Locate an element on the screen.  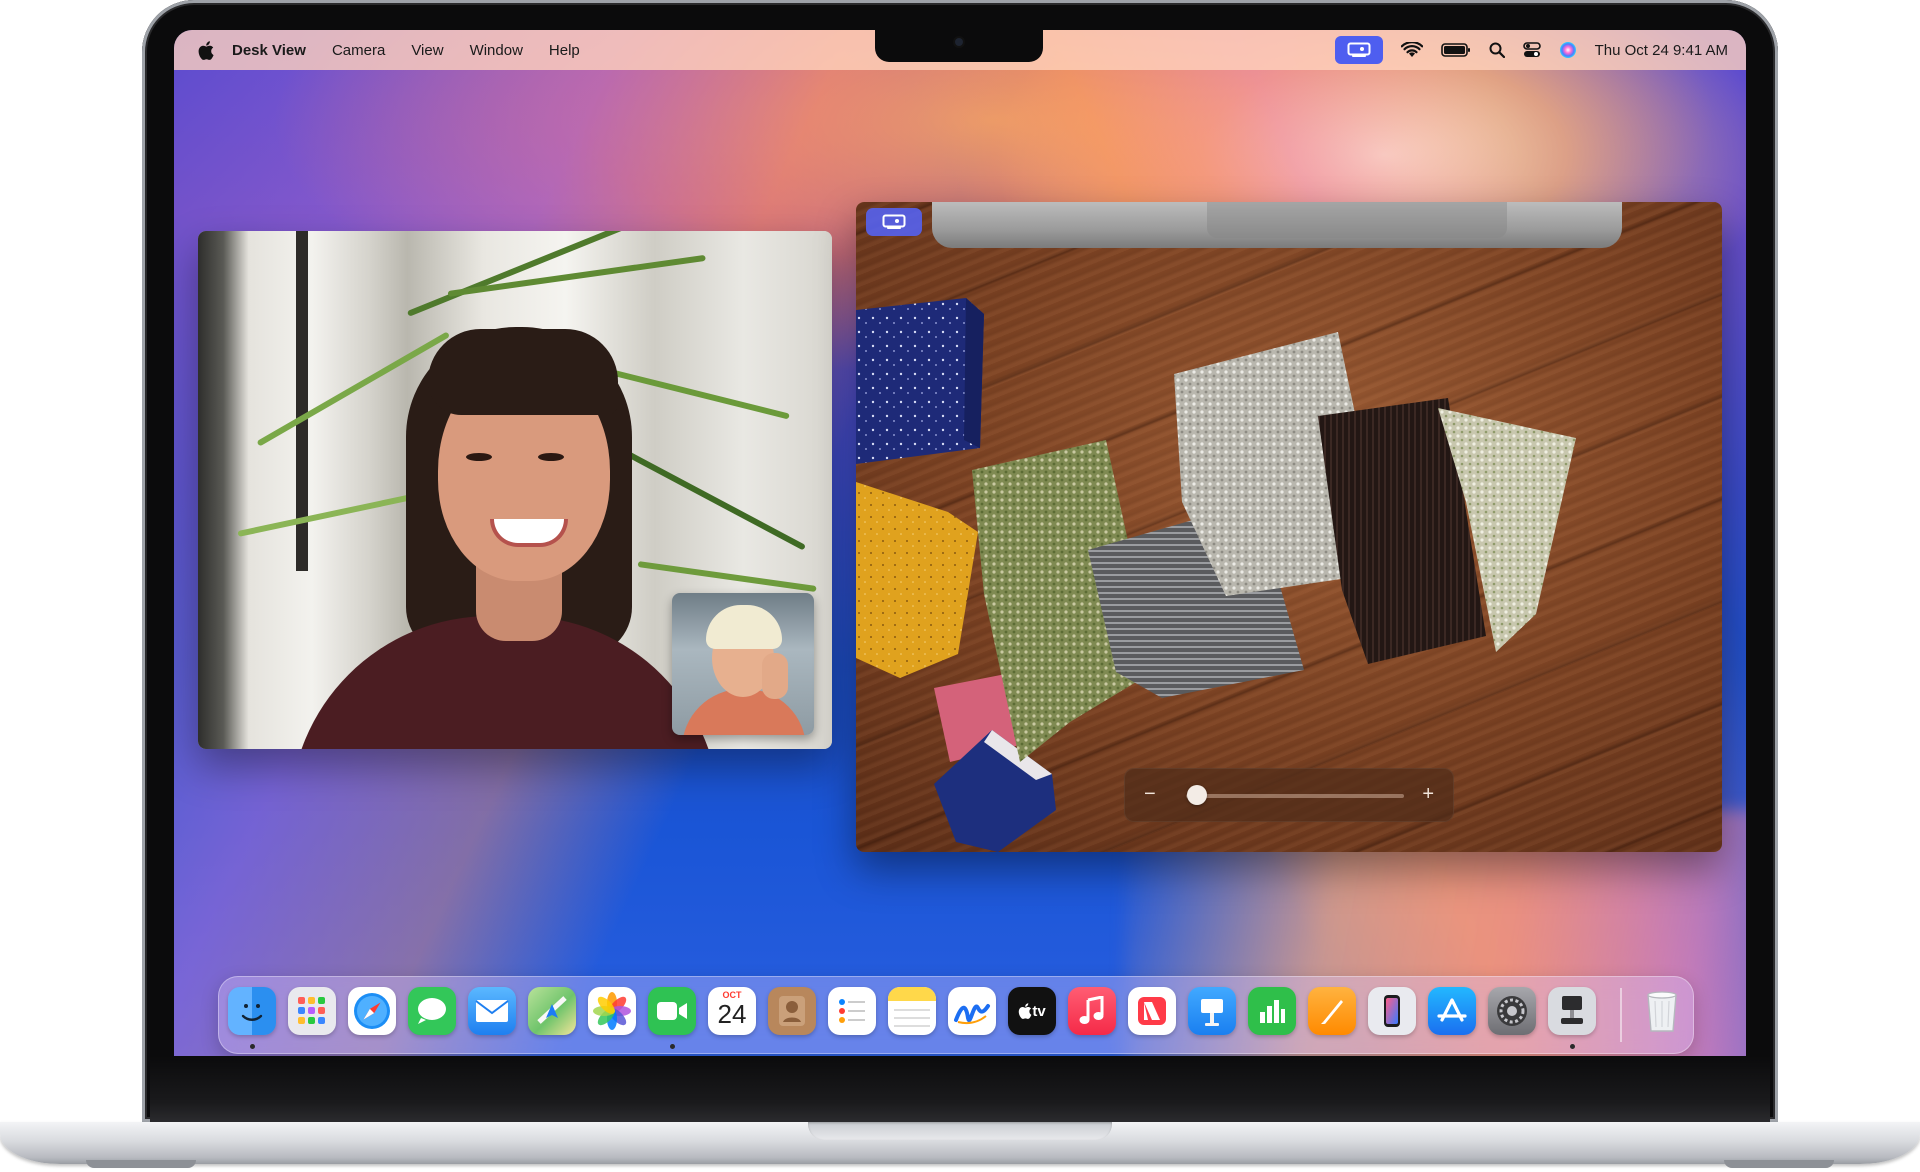
maps-icon is located at coordinates (552, 1011).